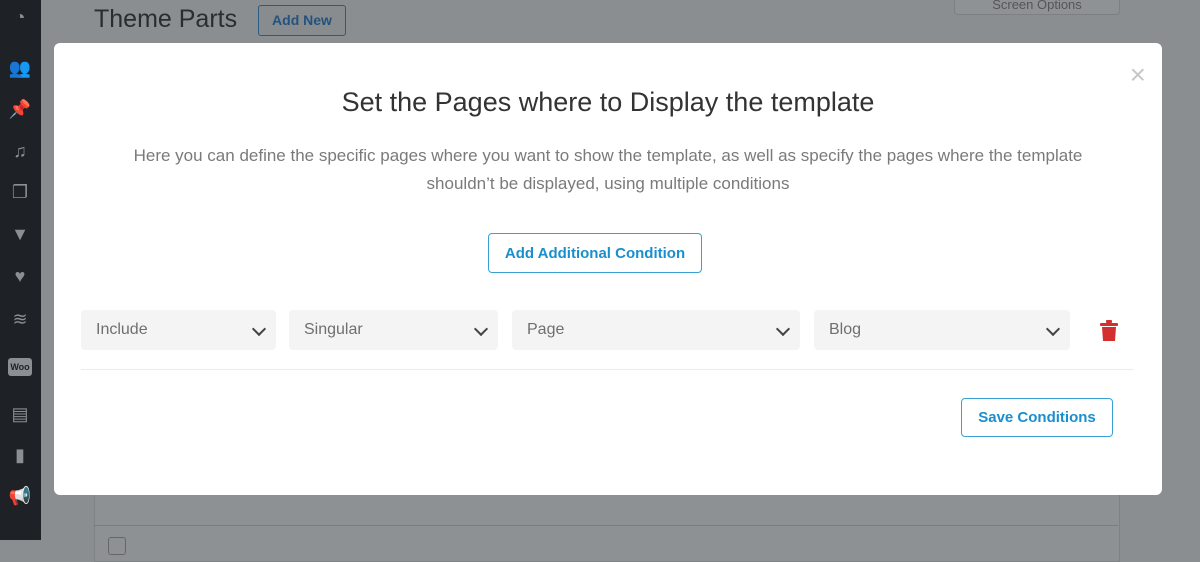 Image resolution: width=1200 pixels, height=562 pixels. I want to click on add-new-button: Add New, so click(302, 20).